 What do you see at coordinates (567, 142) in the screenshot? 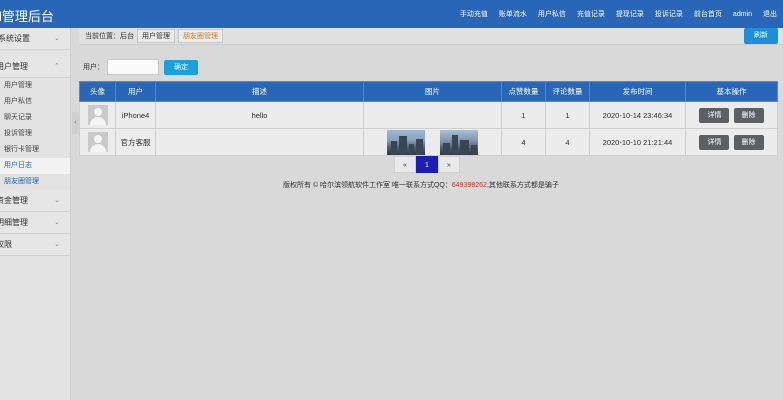
I see `comments-cell: 4` at bounding box center [567, 142].